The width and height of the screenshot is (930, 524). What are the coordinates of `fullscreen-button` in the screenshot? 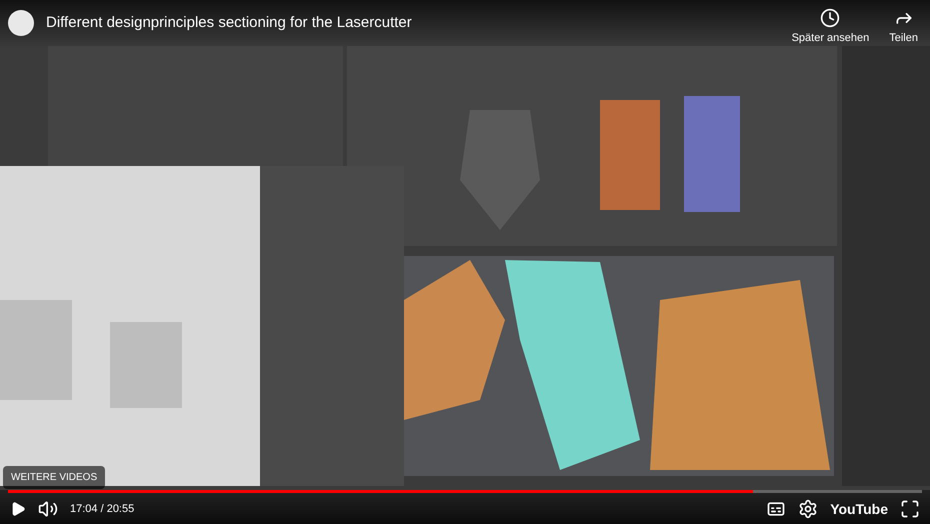 It's located at (910, 509).